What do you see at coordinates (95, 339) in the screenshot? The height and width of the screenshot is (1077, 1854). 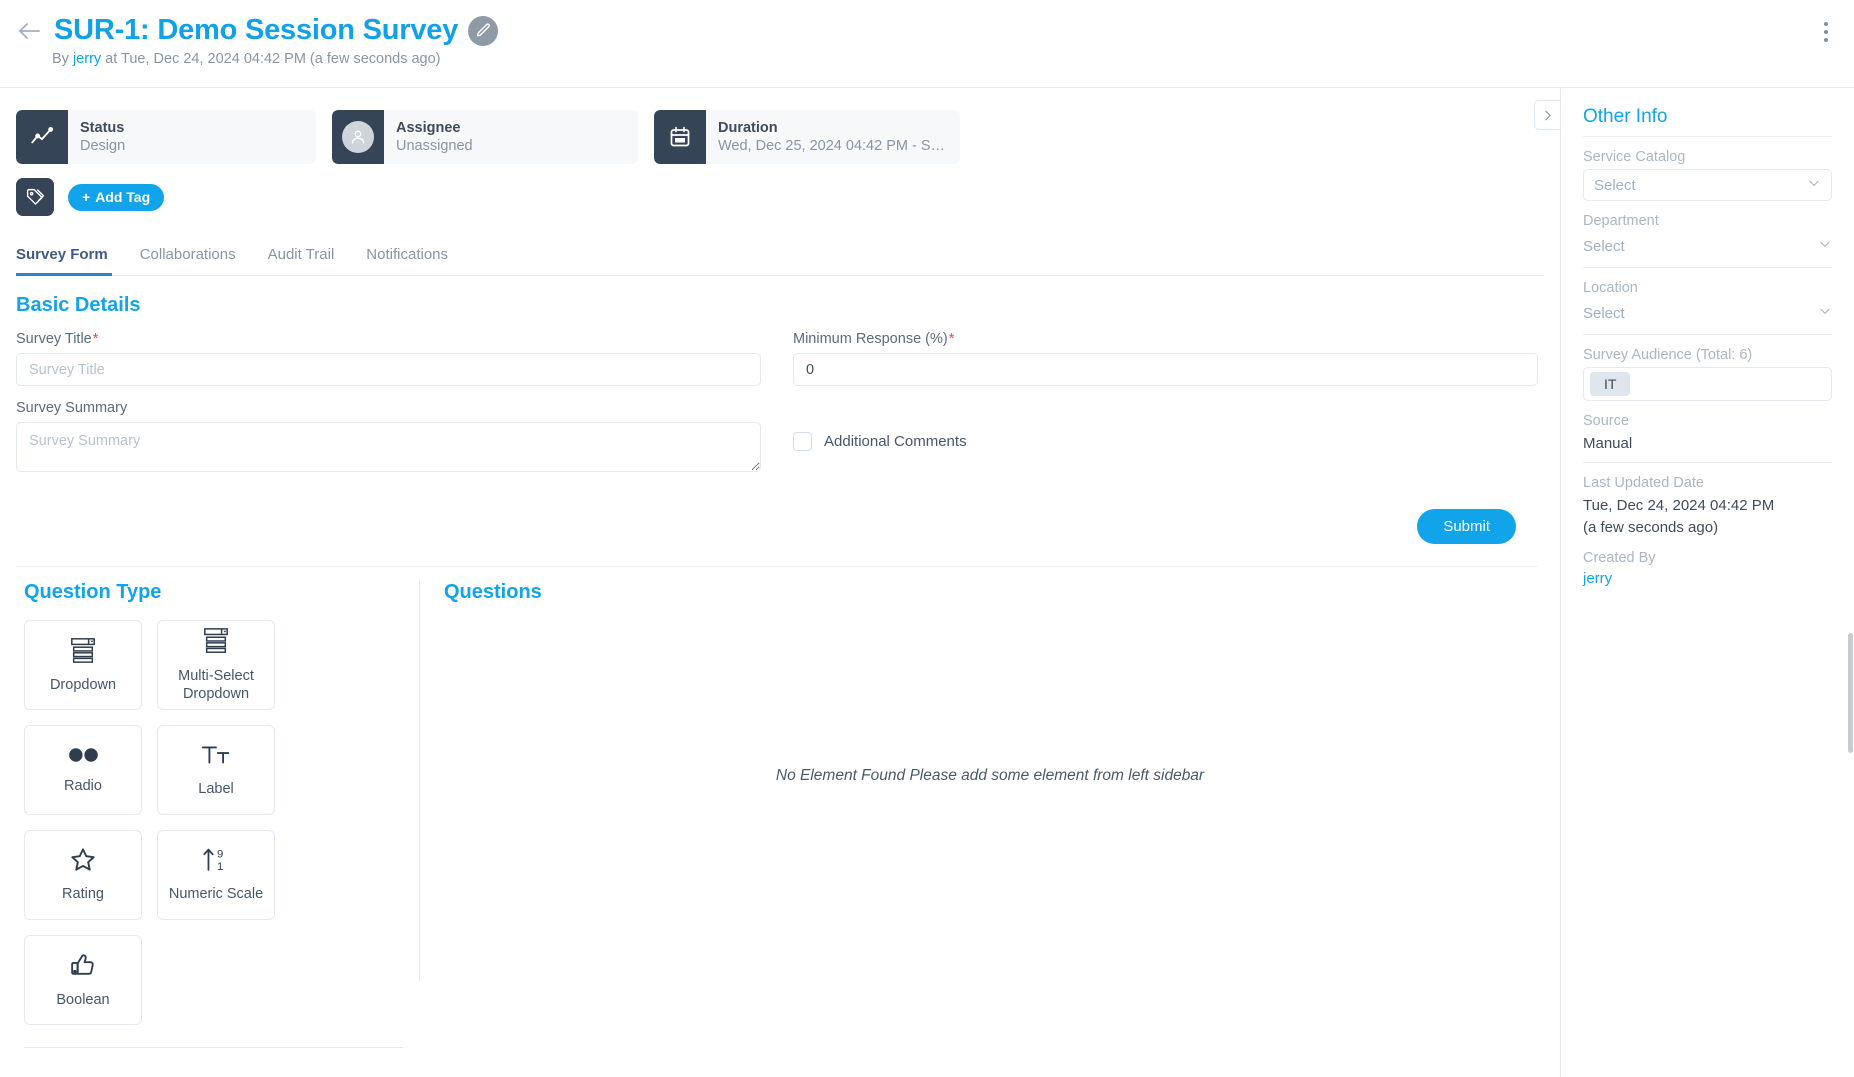 I see `required-marker: *` at bounding box center [95, 339].